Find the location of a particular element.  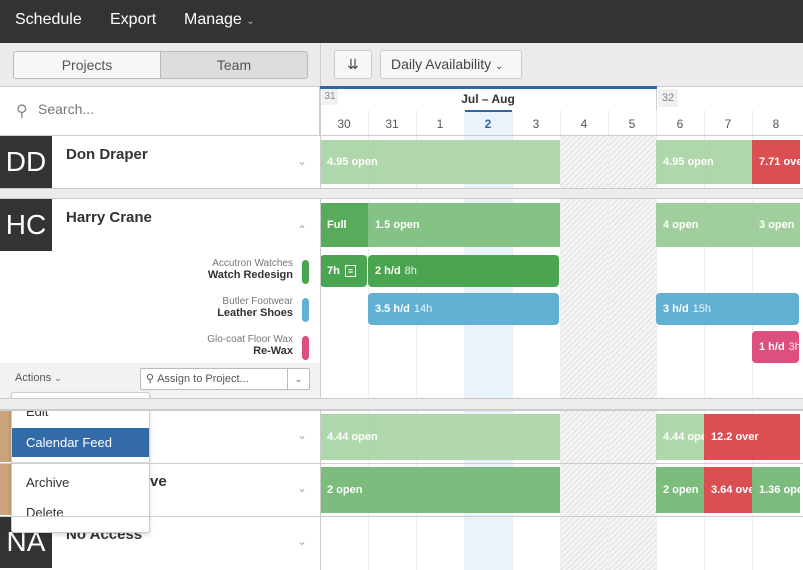

nav-manage: Manage ⌄ is located at coordinates (219, 20).